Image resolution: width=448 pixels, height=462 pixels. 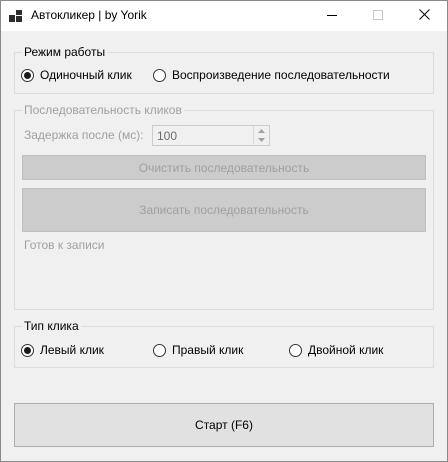 What do you see at coordinates (346, 350) in the screenshot?
I see `radio-double-click-label: Двойной клик` at bounding box center [346, 350].